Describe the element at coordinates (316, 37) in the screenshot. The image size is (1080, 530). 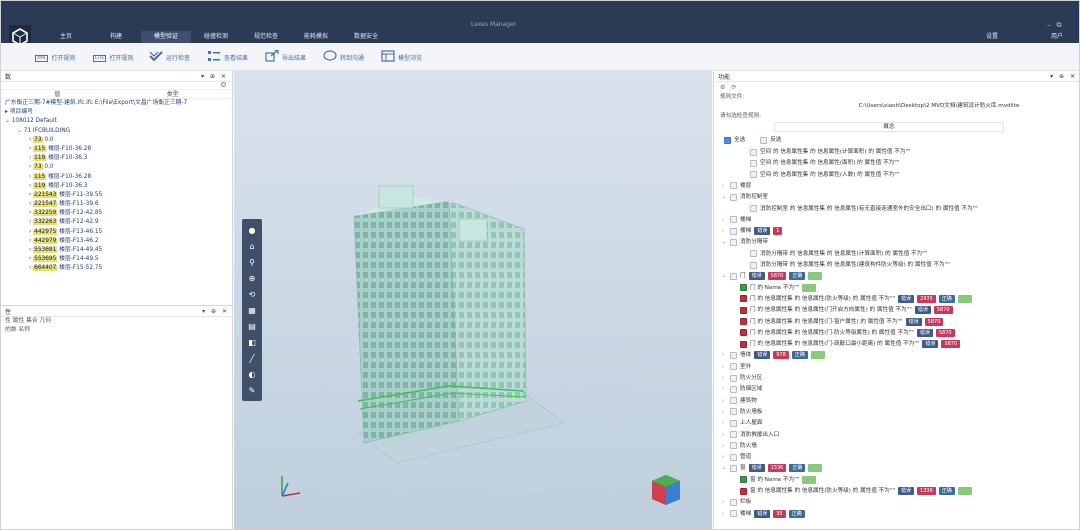
I see `tab-5: 能耗模拟` at that location.